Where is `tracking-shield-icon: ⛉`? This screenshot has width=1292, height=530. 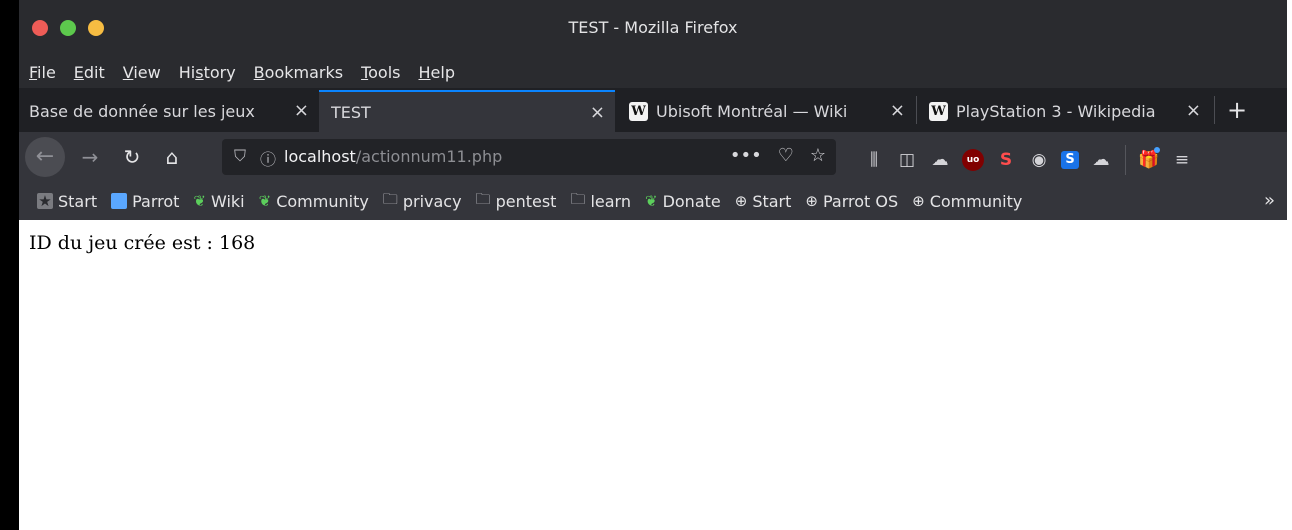 tracking-shield-icon: ⛉ is located at coordinates (240, 156).